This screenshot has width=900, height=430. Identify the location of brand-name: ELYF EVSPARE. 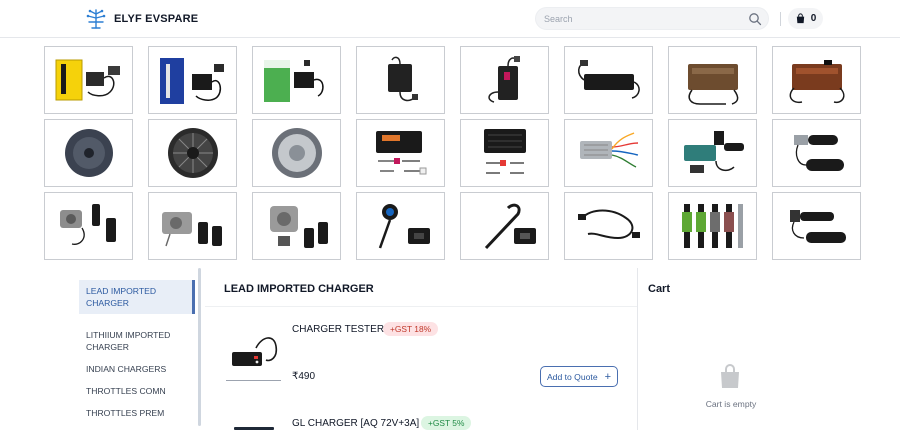
(156, 19).